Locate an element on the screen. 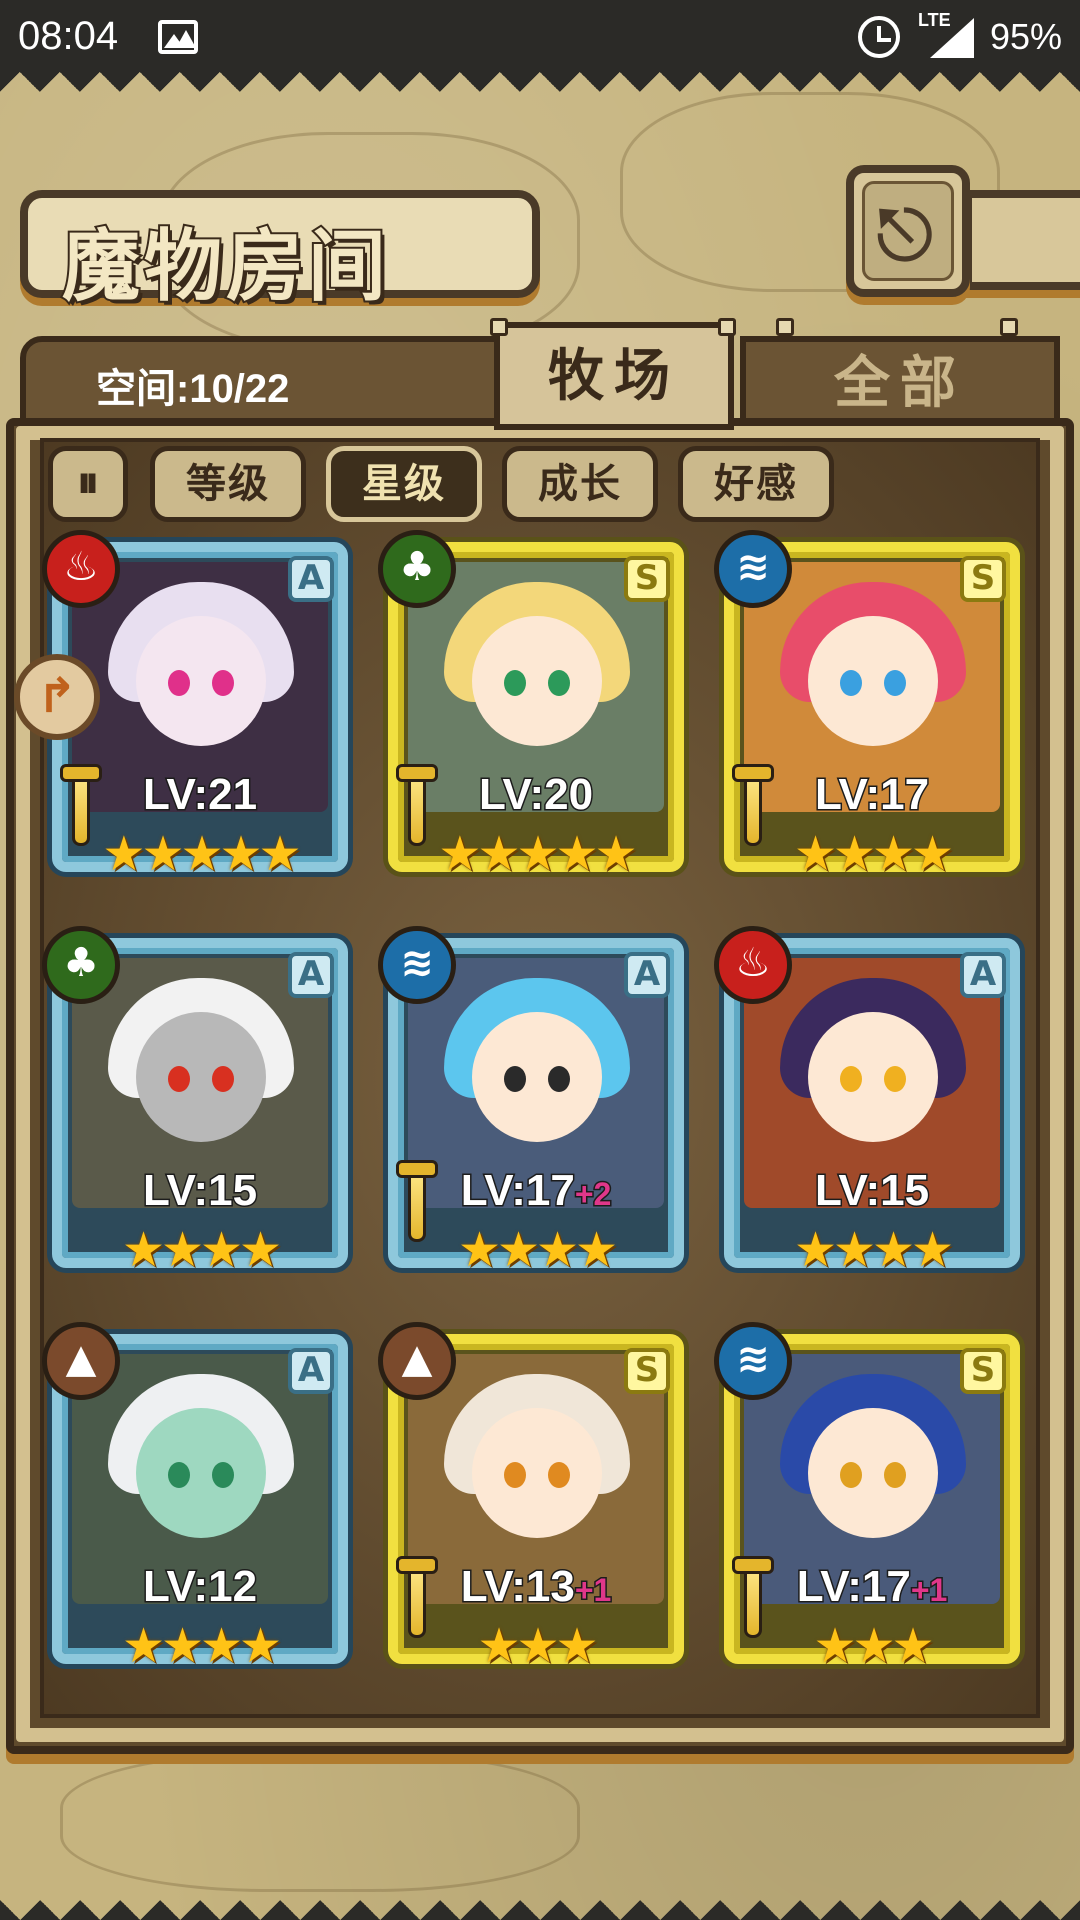  monster-level: LV:17+2 is located at coordinates (536, 1191).